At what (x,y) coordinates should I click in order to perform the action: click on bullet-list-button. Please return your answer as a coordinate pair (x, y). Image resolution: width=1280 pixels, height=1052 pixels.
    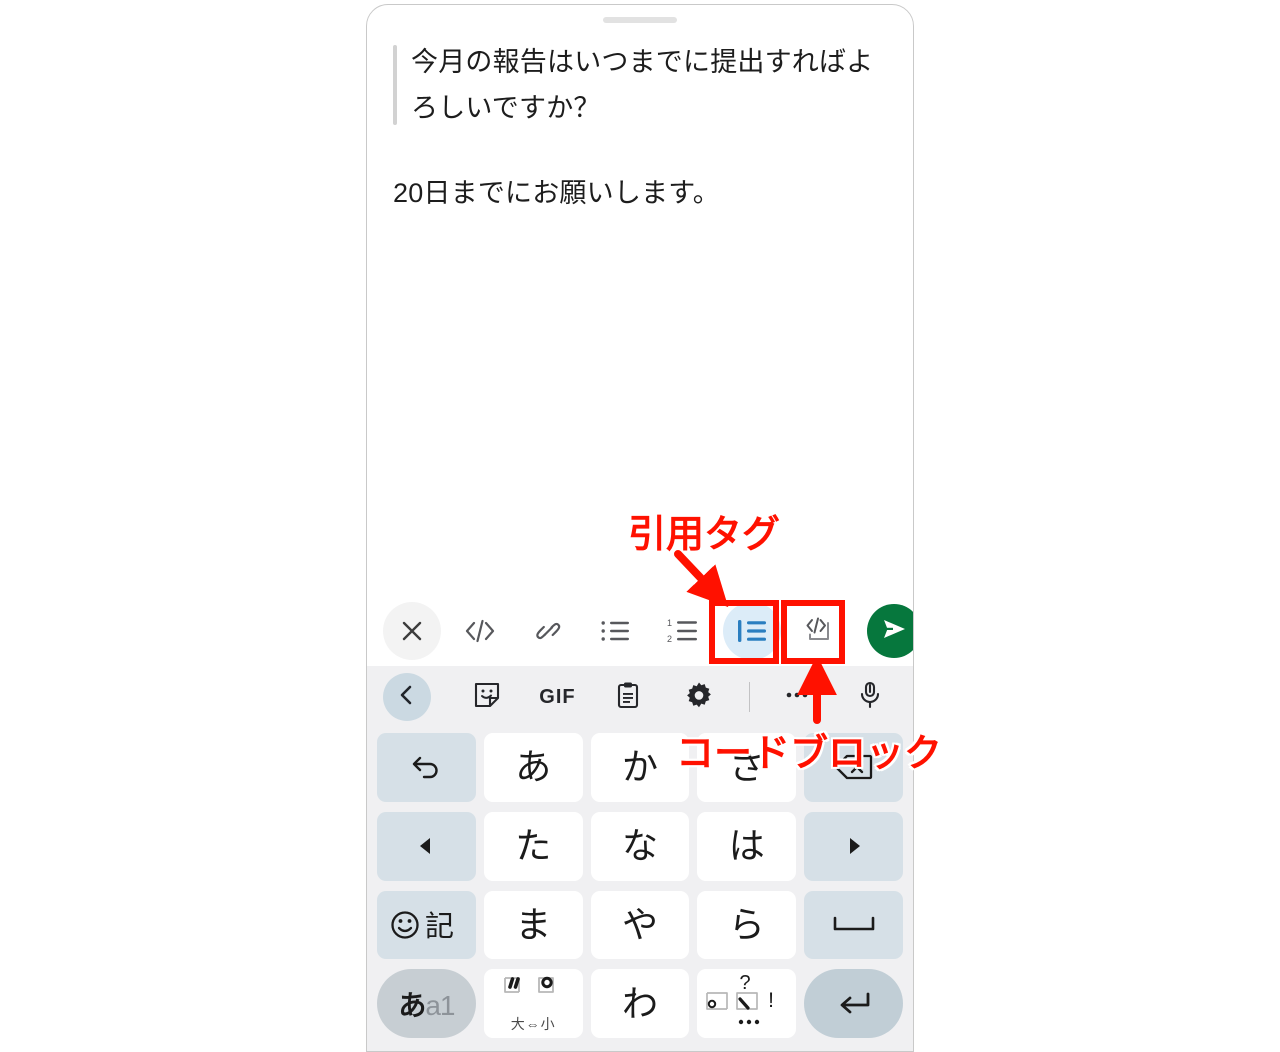
    Looking at the image, I should click on (616, 631).